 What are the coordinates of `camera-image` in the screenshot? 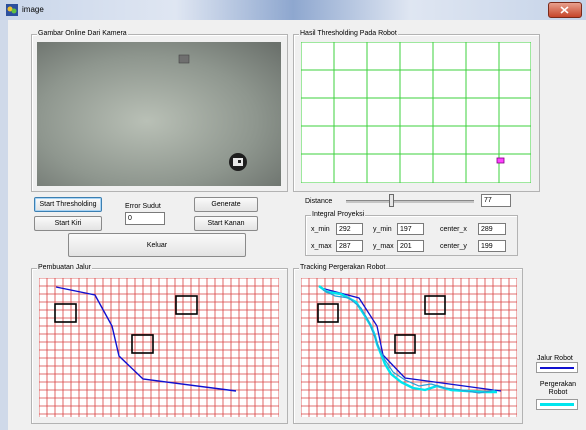 It's located at (159, 114).